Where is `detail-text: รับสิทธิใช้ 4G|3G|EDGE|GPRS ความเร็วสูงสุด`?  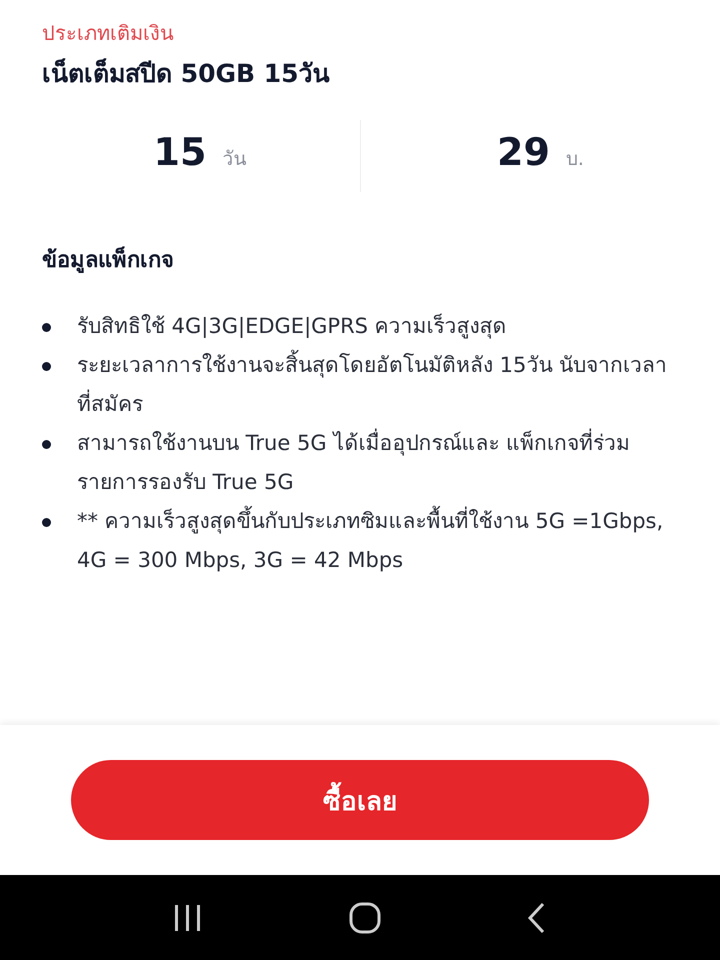
detail-text: รับสิทธิใช้ 4G|3G|EDGE|GPRS ความเร็วสูงสุด is located at coordinates (292, 326).